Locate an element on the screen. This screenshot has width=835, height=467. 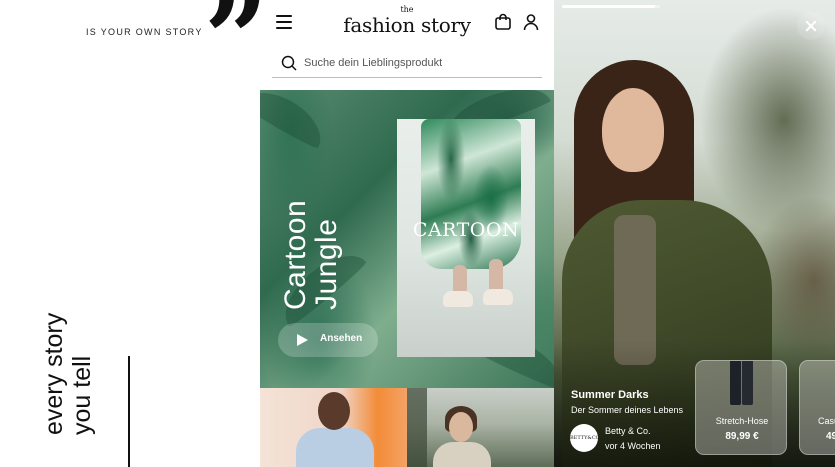
model-image is located at coordinates (633, 130).